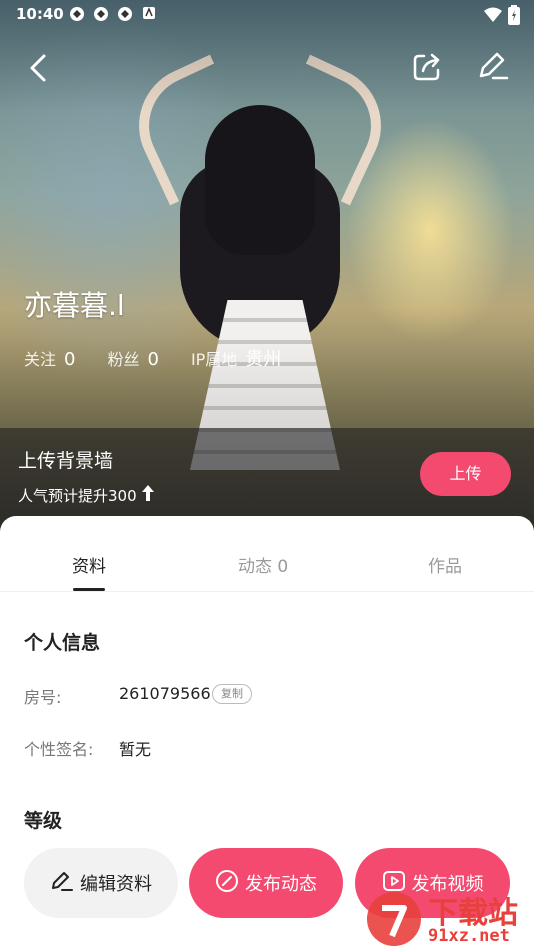 The height and width of the screenshot is (950, 534). I want to click on copy-button: 复制, so click(232, 694).